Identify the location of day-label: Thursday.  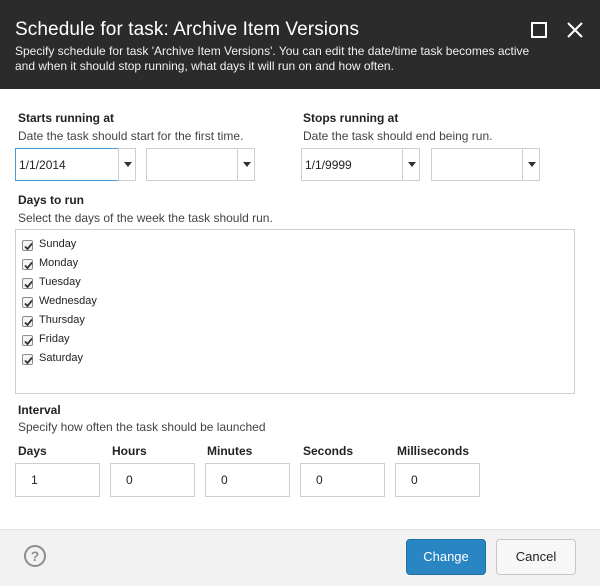
(62, 320).